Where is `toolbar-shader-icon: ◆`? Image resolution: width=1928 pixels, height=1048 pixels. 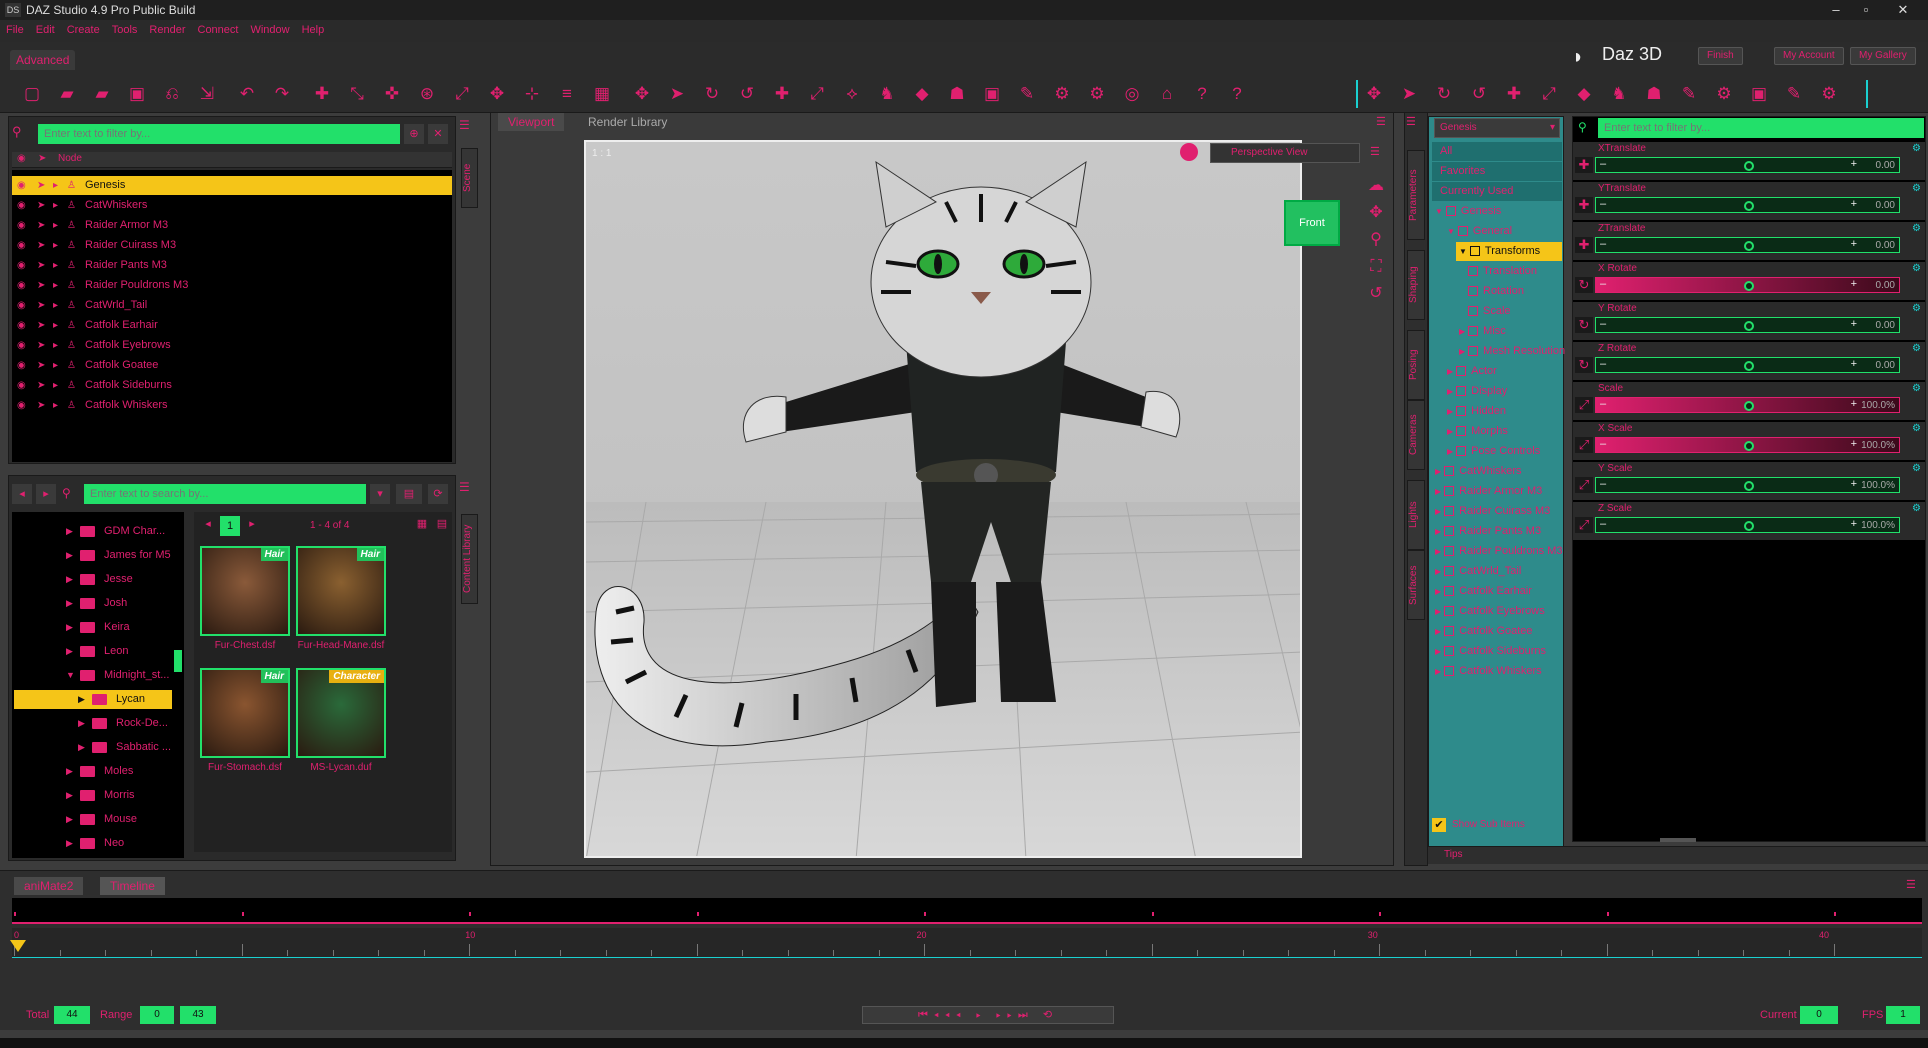
toolbar-shader-icon: ◆ is located at coordinates (922, 94).